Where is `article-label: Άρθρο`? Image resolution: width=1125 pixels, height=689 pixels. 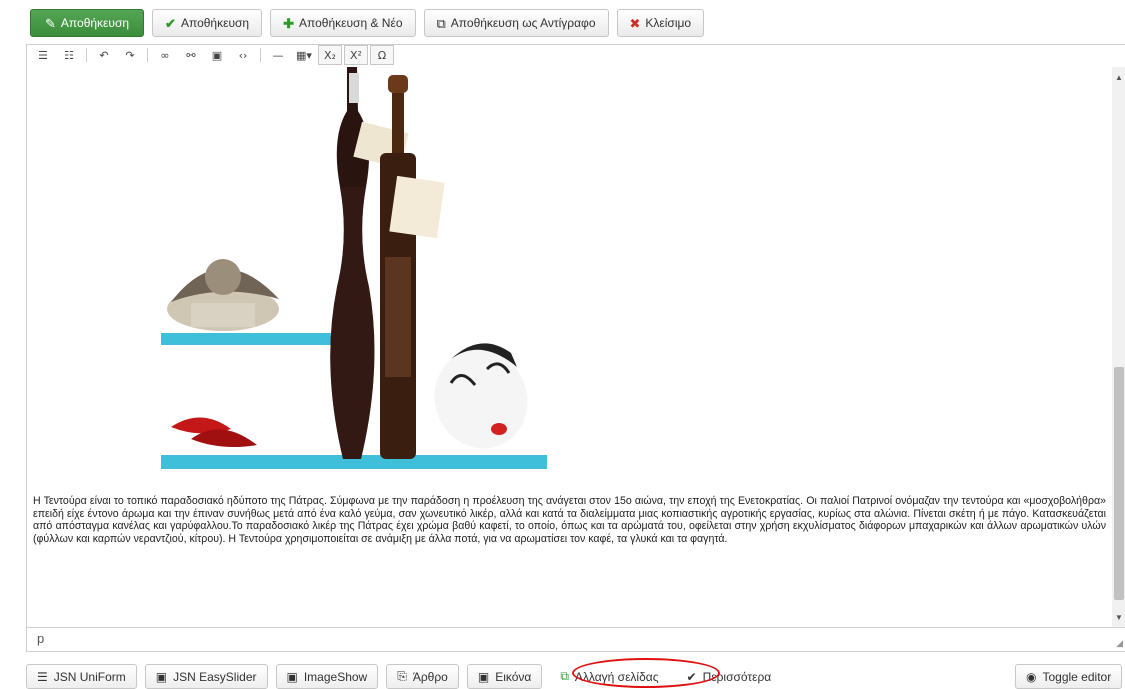
article-label: Άρθρο is located at coordinates (430, 676).